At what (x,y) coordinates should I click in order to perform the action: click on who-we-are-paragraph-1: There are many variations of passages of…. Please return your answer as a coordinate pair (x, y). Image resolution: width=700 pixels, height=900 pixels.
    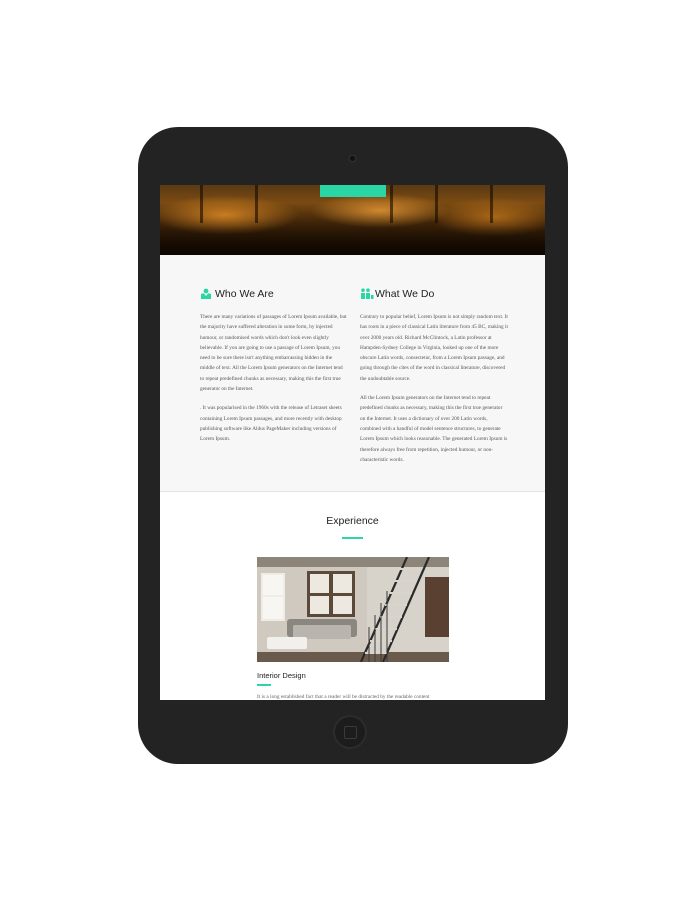
    Looking at the image, I should click on (273, 353).